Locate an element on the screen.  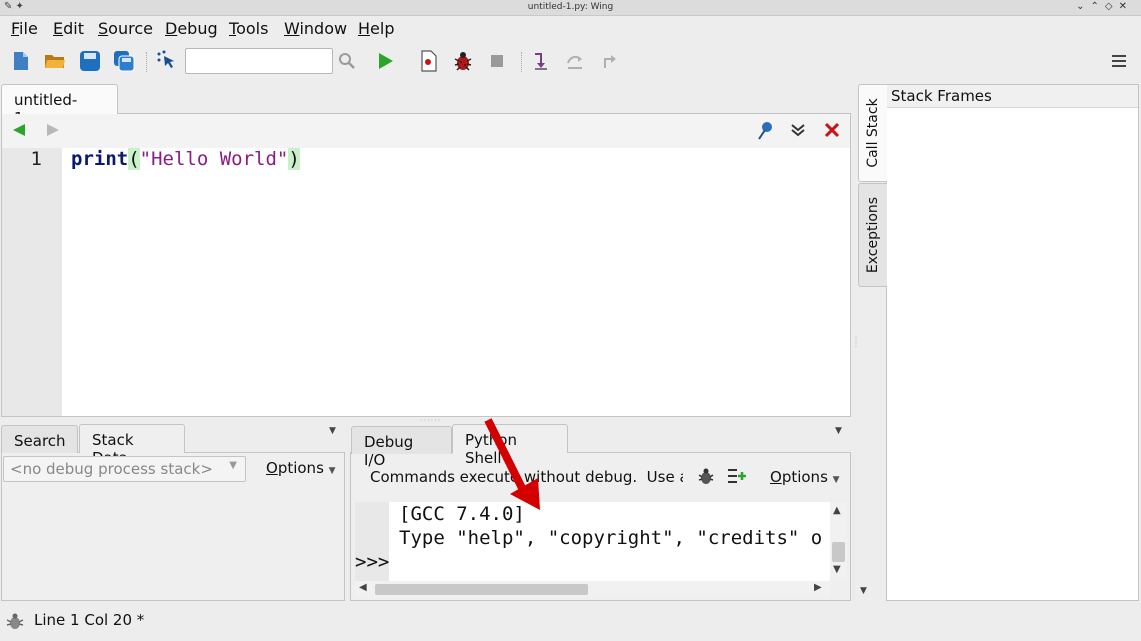
step-into-icon is located at coordinates (541, 61).